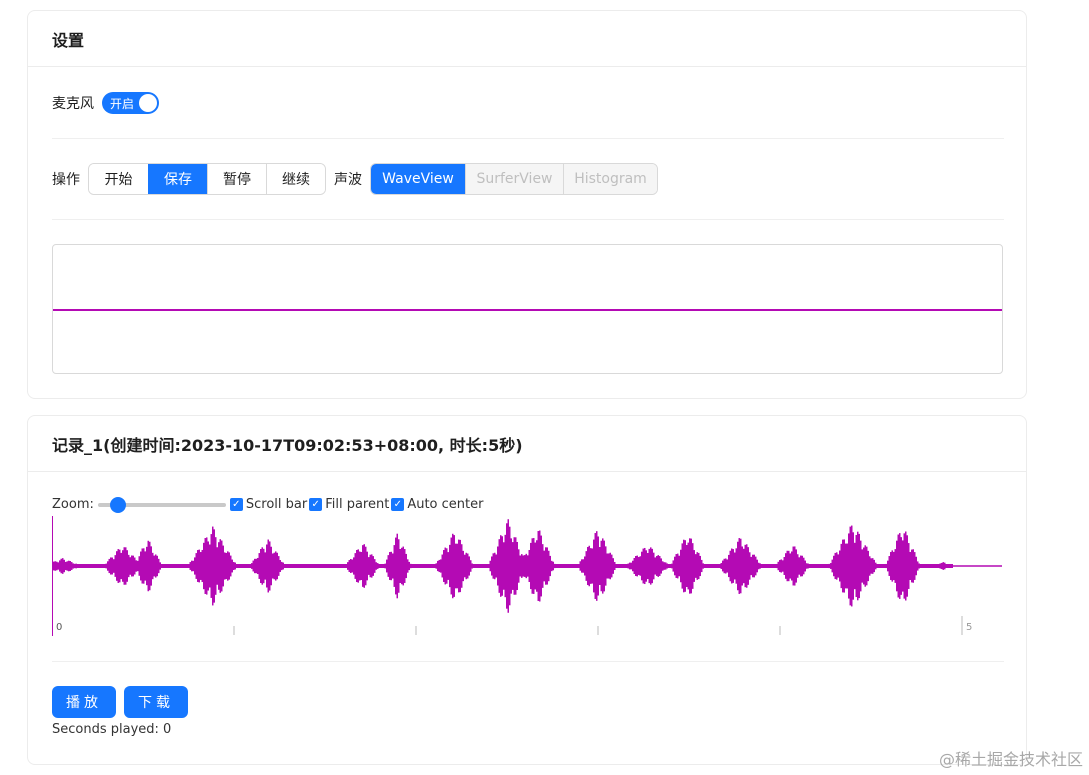 This screenshot has width=1089, height=775. I want to click on recorded-waveform: 0 5, so click(528, 577).